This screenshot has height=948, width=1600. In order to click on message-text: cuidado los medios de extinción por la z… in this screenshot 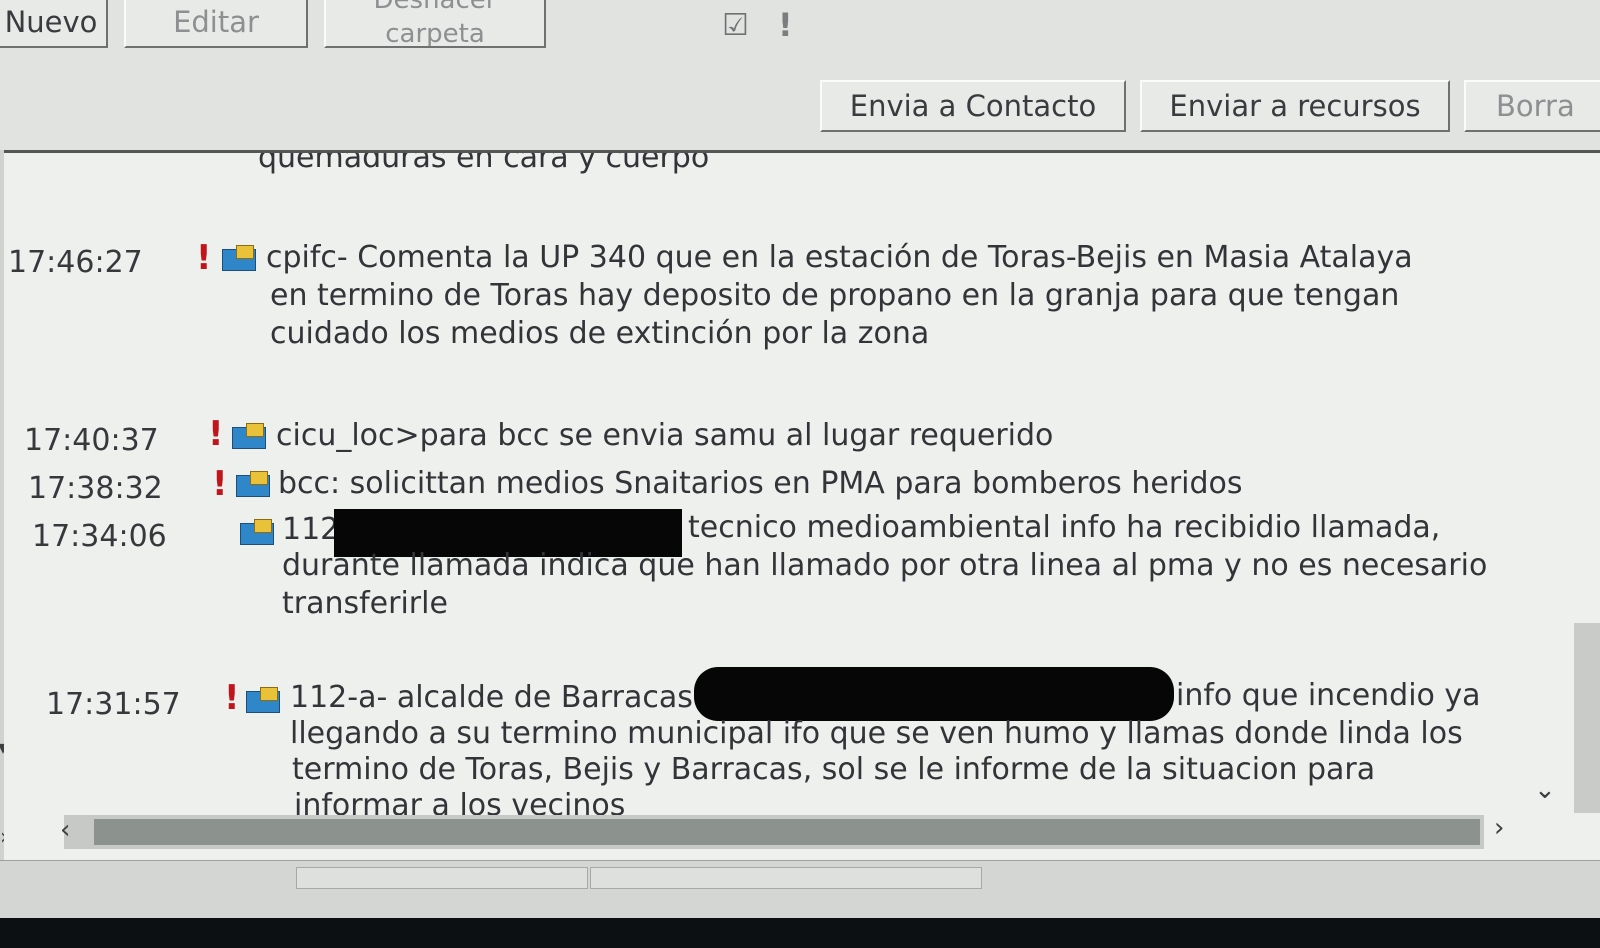, I will do `click(600, 333)`.